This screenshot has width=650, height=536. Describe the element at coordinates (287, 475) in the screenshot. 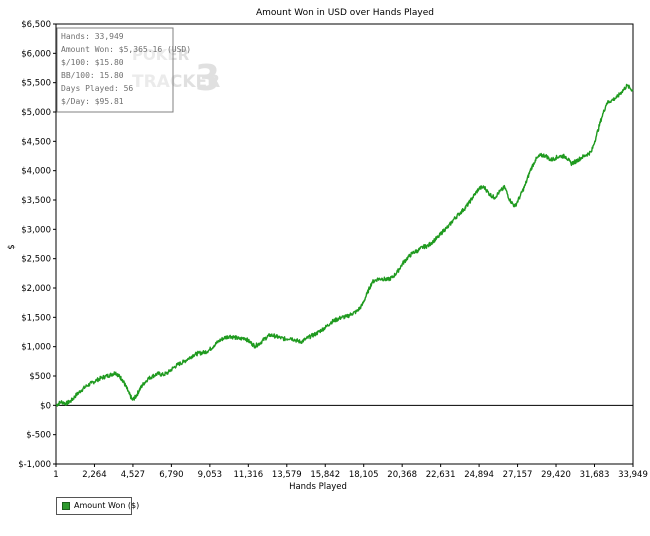

I see `x-tick-label: 13,579` at that location.